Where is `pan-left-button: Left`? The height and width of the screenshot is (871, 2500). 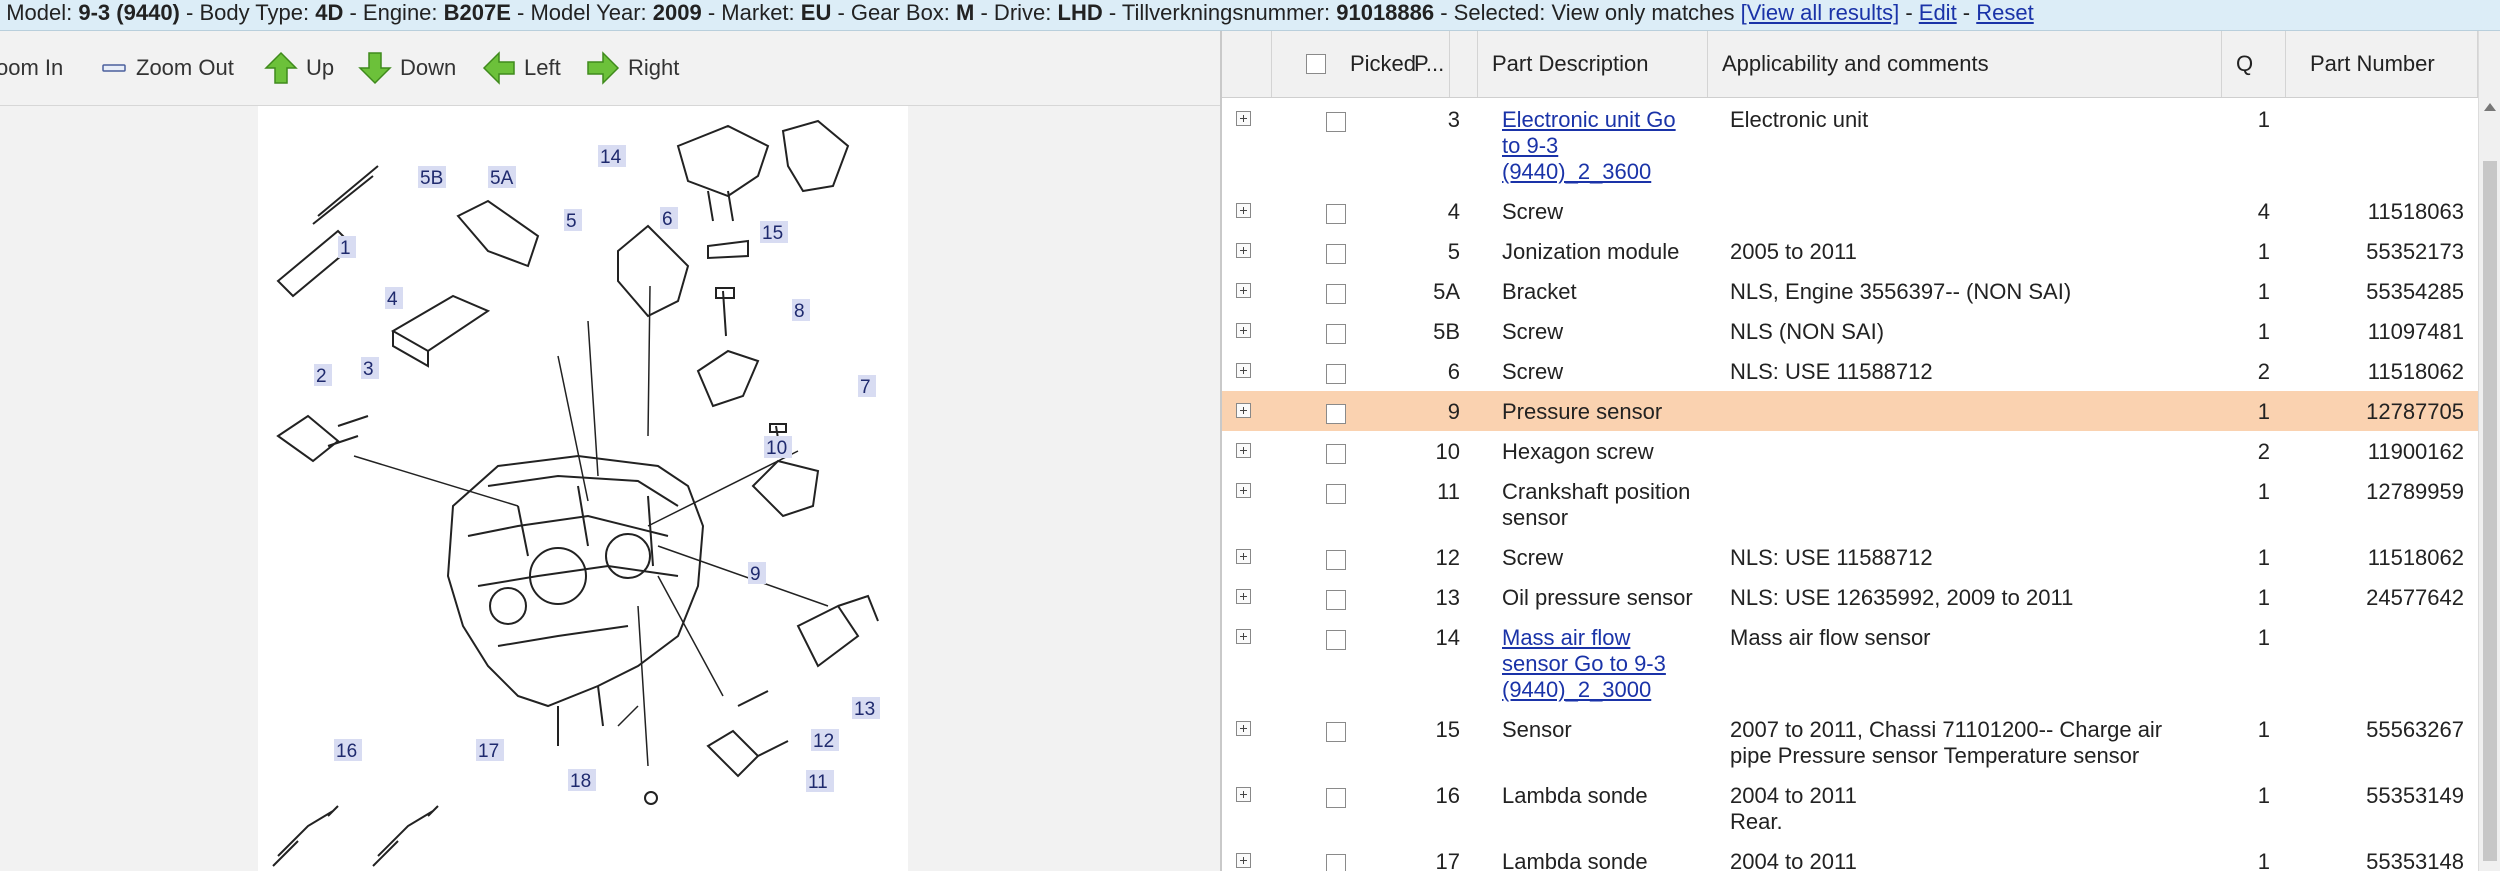 pan-left-button: Left is located at coordinates (521, 68).